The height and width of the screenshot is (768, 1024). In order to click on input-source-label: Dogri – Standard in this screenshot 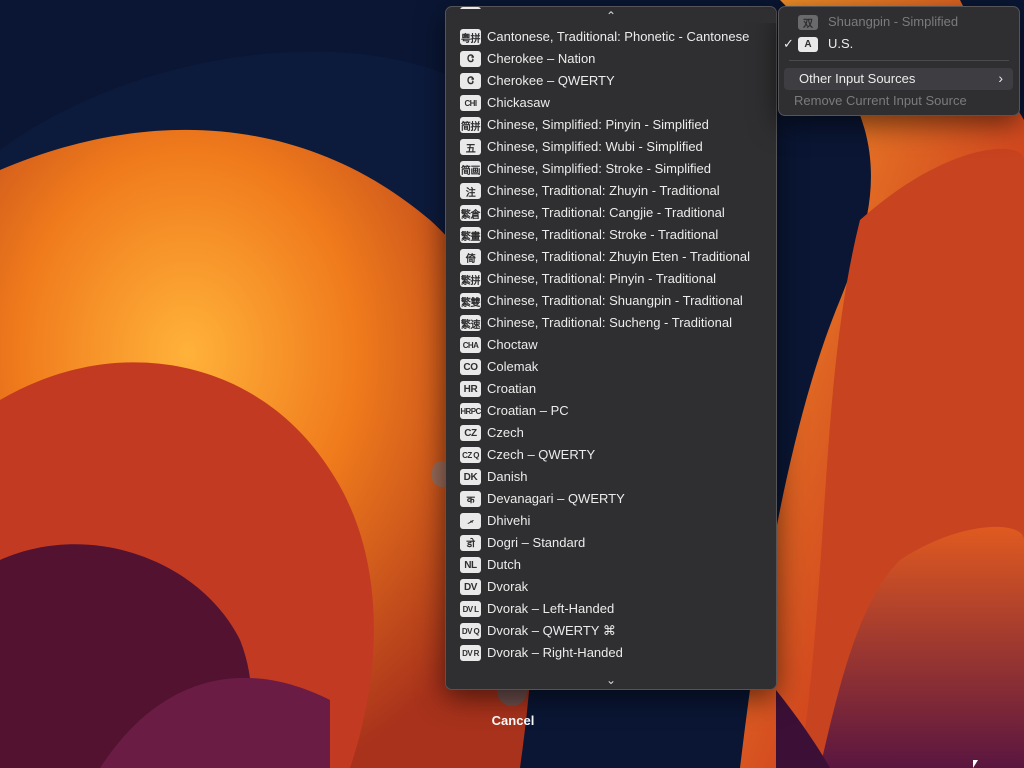, I will do `click(536, 542)`.